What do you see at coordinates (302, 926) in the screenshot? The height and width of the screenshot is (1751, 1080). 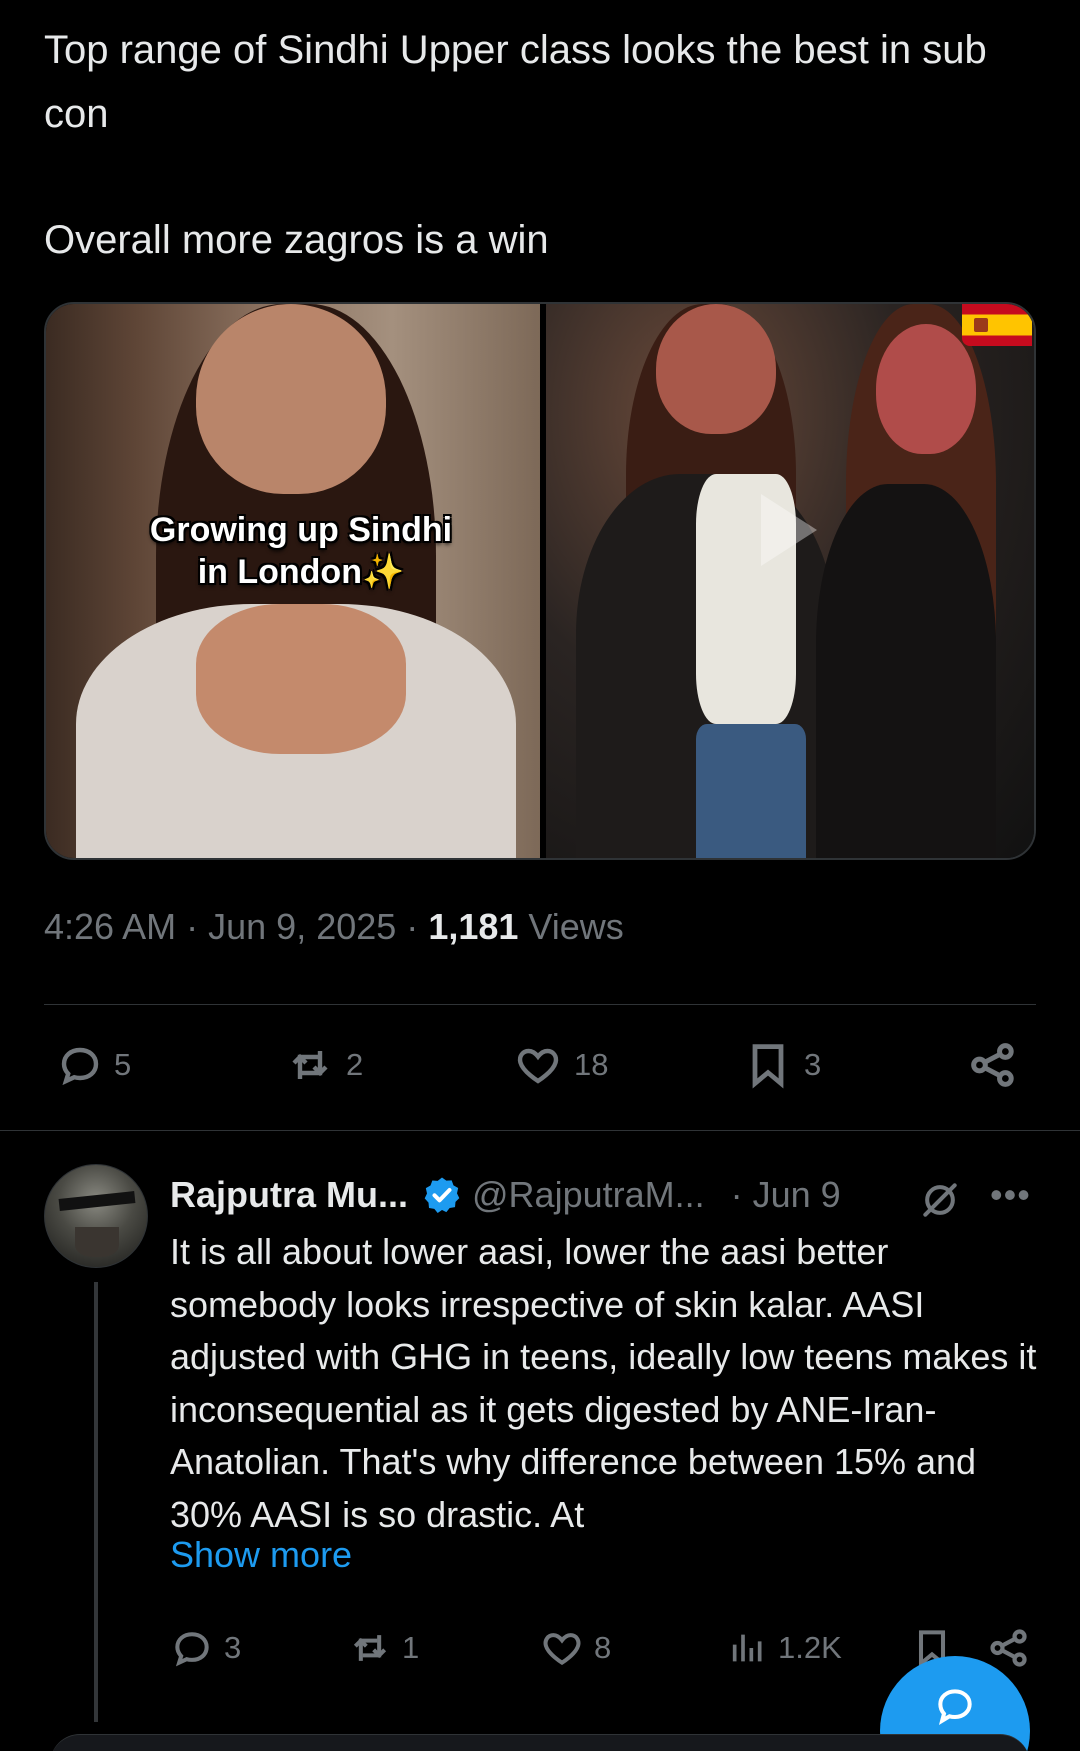 I see `tweet-date: Jun 9, 2025` at bounding box center [302, 926].